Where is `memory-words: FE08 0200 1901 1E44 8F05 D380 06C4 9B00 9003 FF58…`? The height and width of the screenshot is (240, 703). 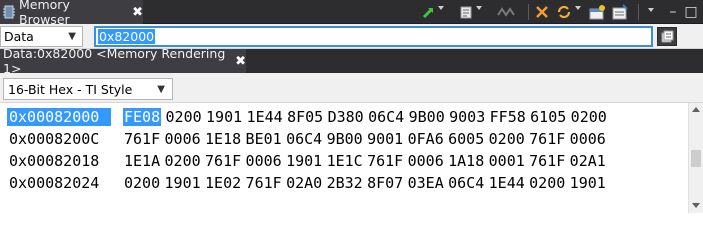 memory-words: FE08 0200 1901 1E44 8F05 D380 06C4 9B00 9003 FF58… is located at coordinates (367, 117).